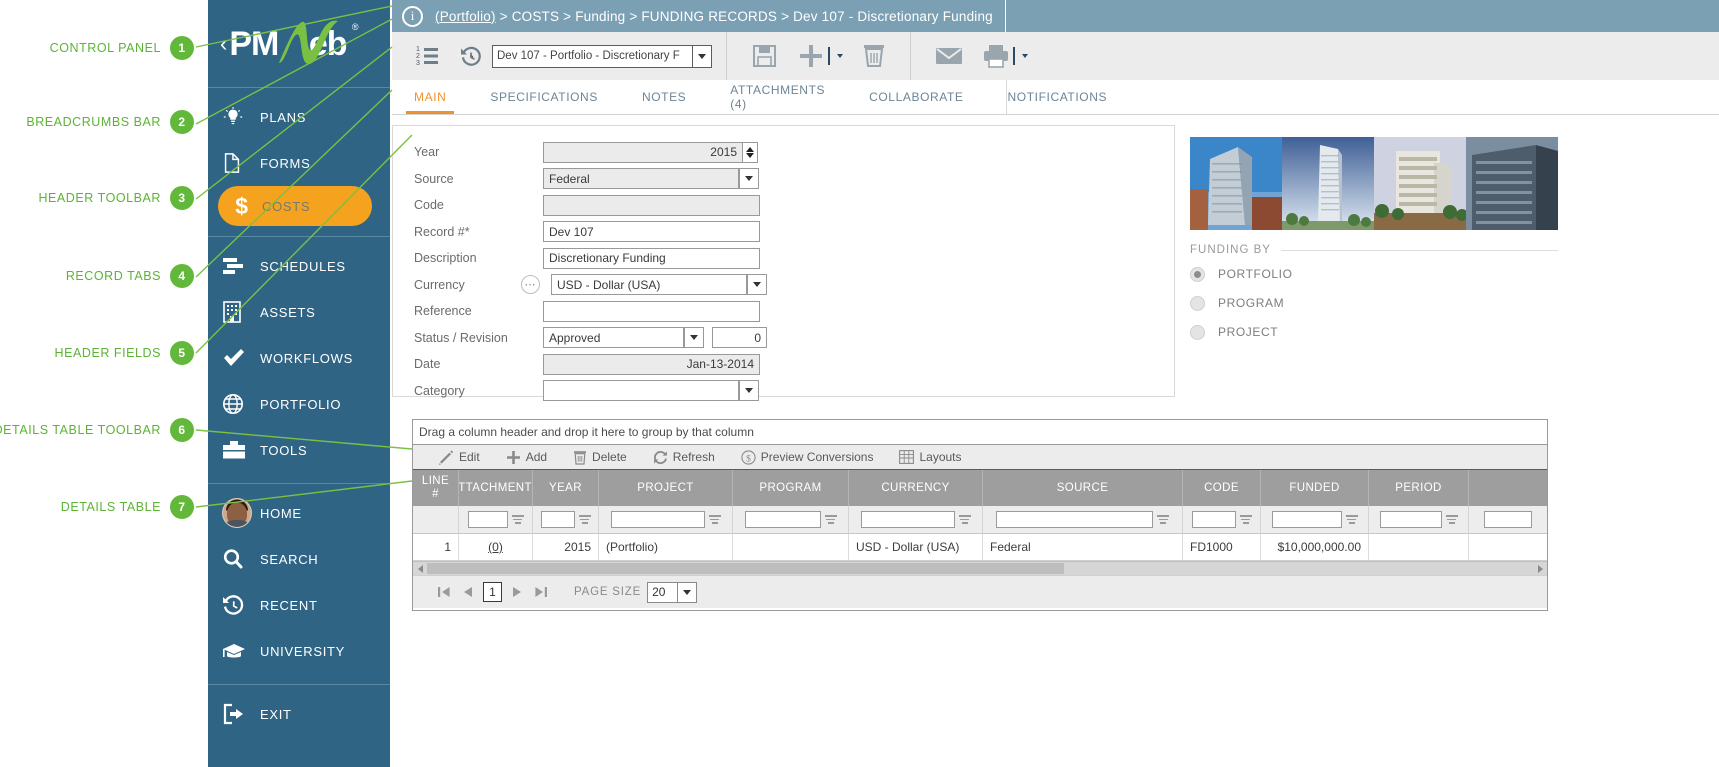  Describe the element at coordinates (299, 651) in the screenshot. I see `sidebar-item-university: UNIVERSITY` at that location.